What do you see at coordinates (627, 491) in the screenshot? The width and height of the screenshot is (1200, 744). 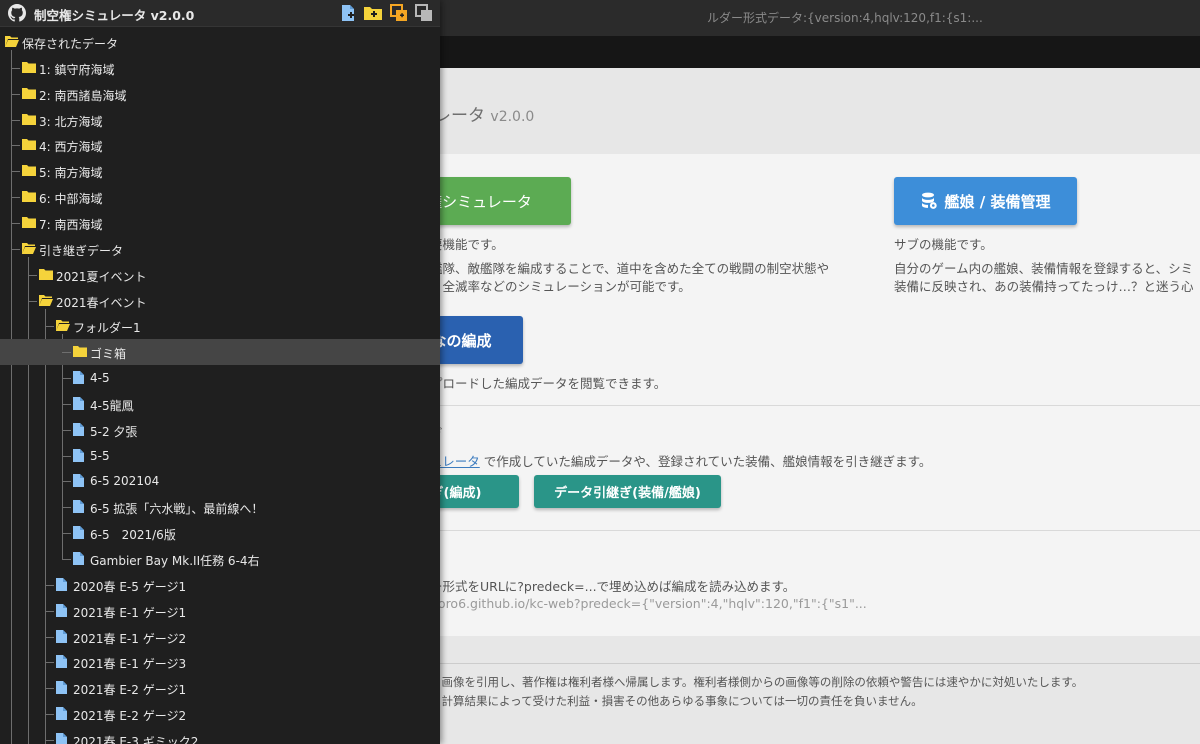 I see `import-equipment-button: データ引継ぎ(装備/艦娘)` at bounding box center [627, 491].